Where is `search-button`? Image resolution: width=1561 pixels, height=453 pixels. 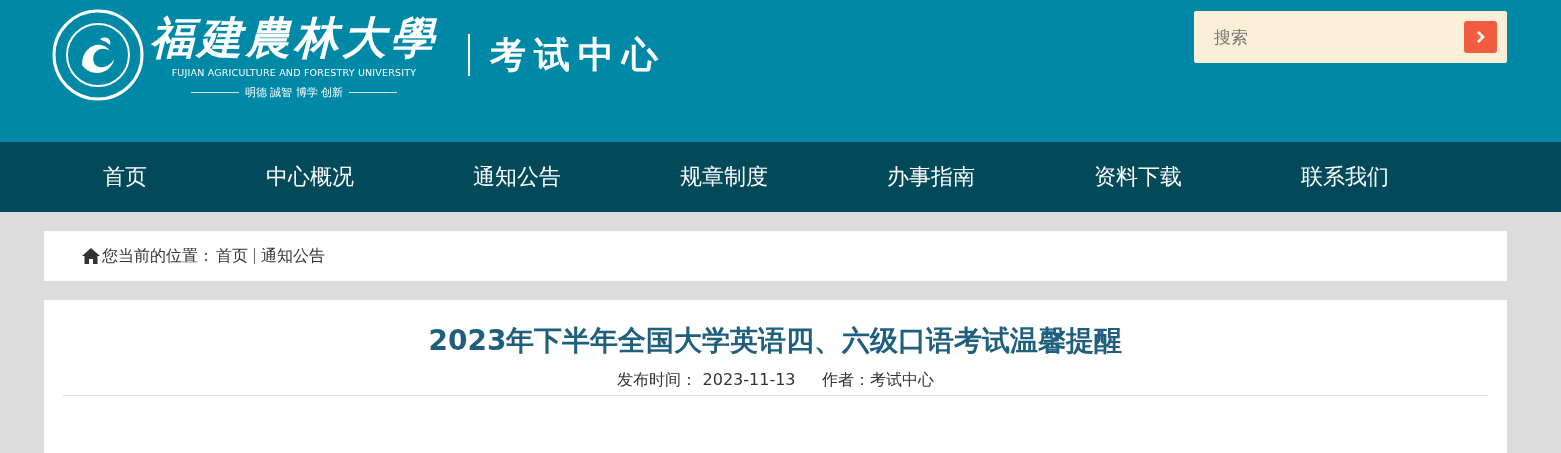
search-button is located at coordinates (1480, 37).